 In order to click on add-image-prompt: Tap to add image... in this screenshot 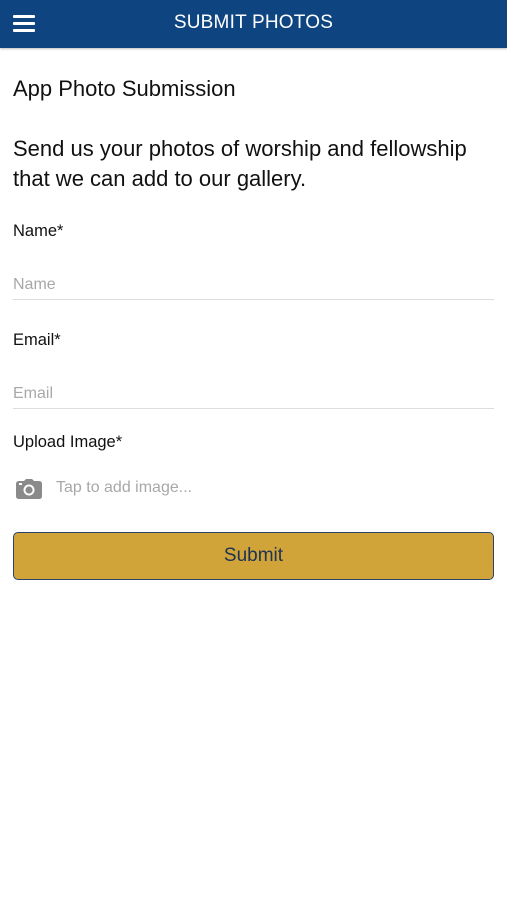, I will do `click(124, 487)`.